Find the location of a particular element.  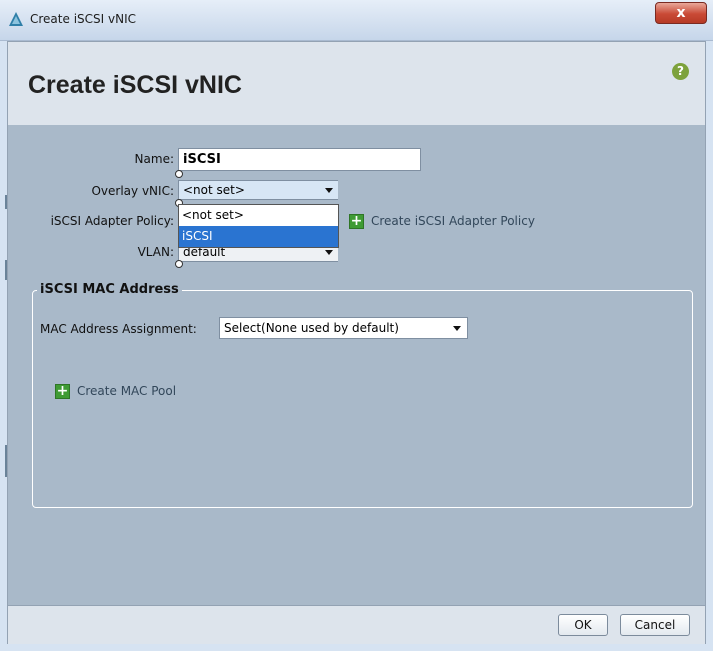

window-title: Create iSCSI vNIC is located at coordinates (83, 19).